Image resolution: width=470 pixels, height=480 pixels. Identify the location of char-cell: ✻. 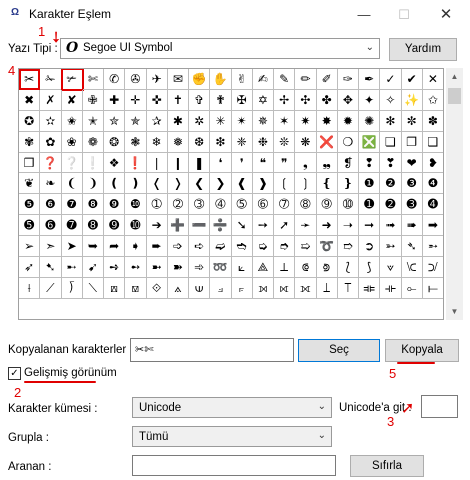
(391, 121).